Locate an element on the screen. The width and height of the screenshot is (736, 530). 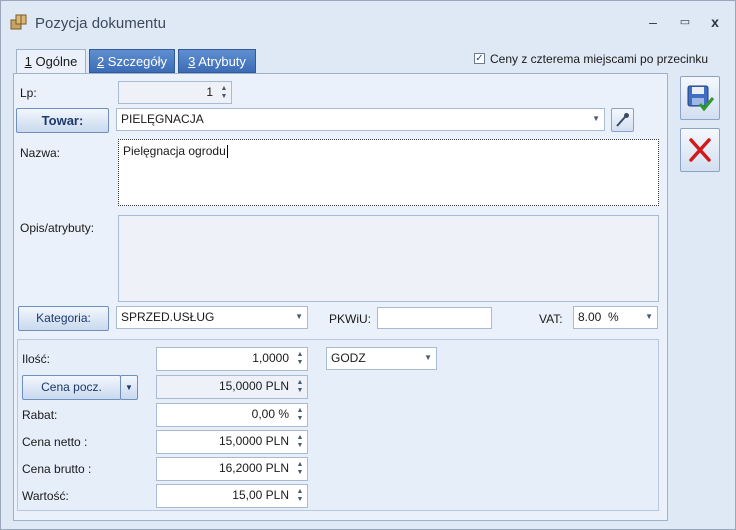
cena-pocz-spin-icon: ▲ ▼ is located at coordinates (300, 387).